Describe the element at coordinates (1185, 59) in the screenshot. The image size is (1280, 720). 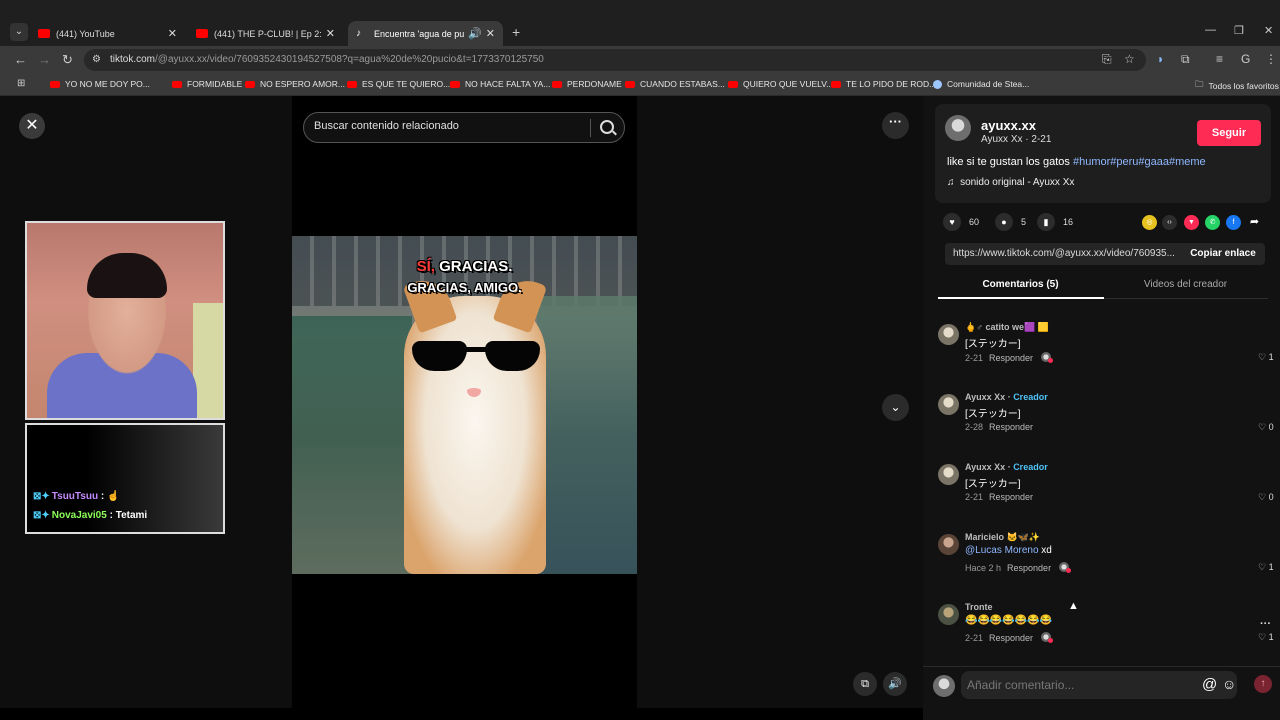
I see `extensions-icon: ⧉` at that location.